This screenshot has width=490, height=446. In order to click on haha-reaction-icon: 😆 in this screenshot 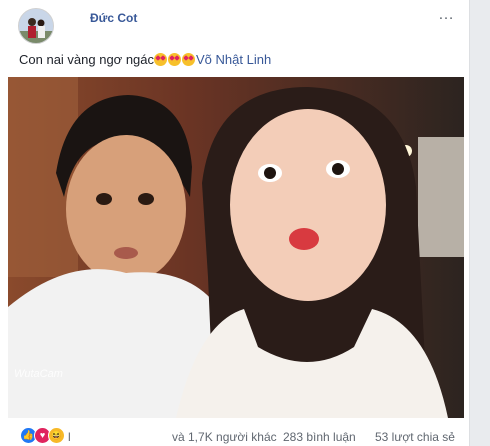, I will do `click(56, 435)`.